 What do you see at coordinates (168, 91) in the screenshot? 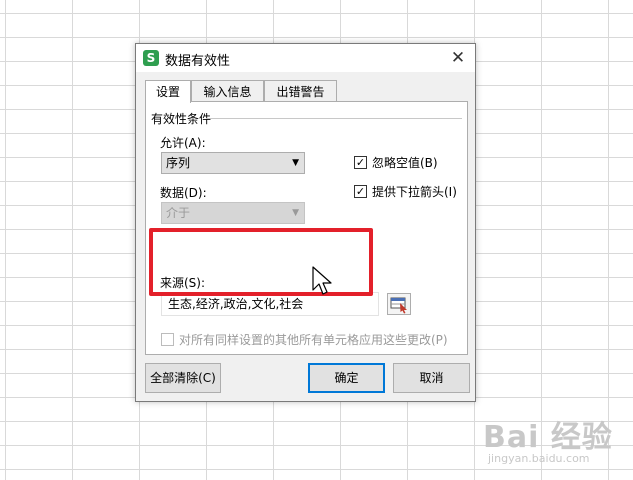
I see `tab-settings: 设置` at bounding box center [168, 91].